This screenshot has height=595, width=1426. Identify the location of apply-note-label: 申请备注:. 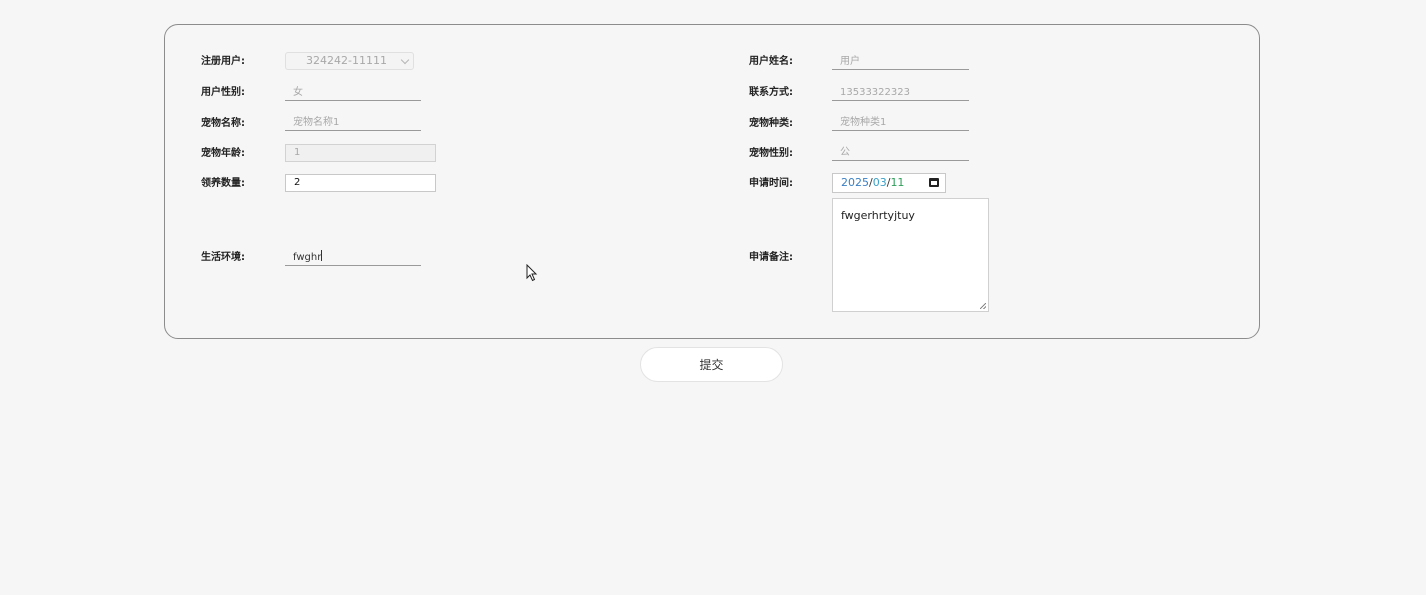
(771, 257).